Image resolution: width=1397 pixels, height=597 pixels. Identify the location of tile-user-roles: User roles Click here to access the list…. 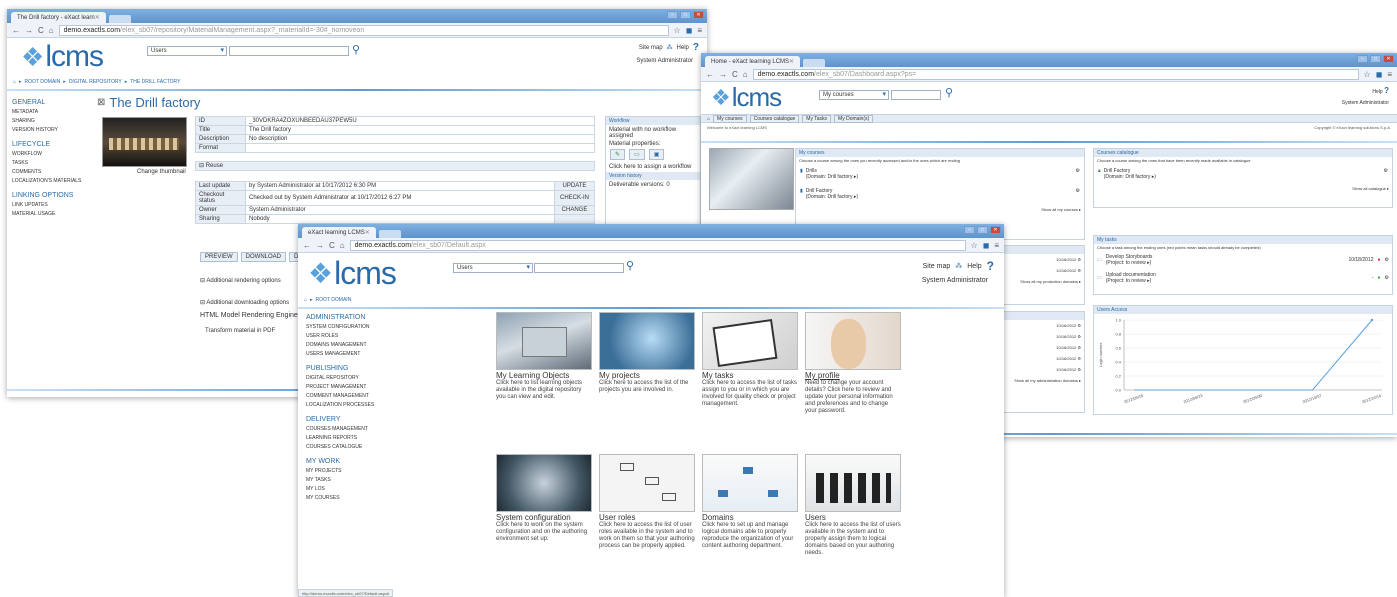
(647, 502).